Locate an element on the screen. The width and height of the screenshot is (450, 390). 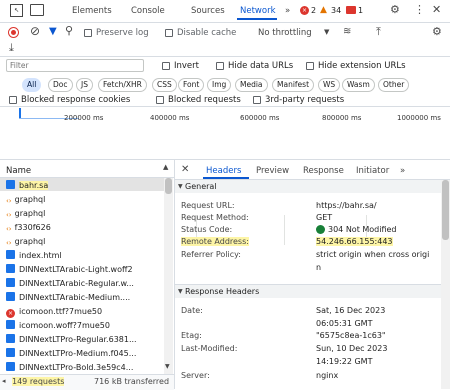
type-filter-wasm: Wasm is located at coordinates (358, 85).